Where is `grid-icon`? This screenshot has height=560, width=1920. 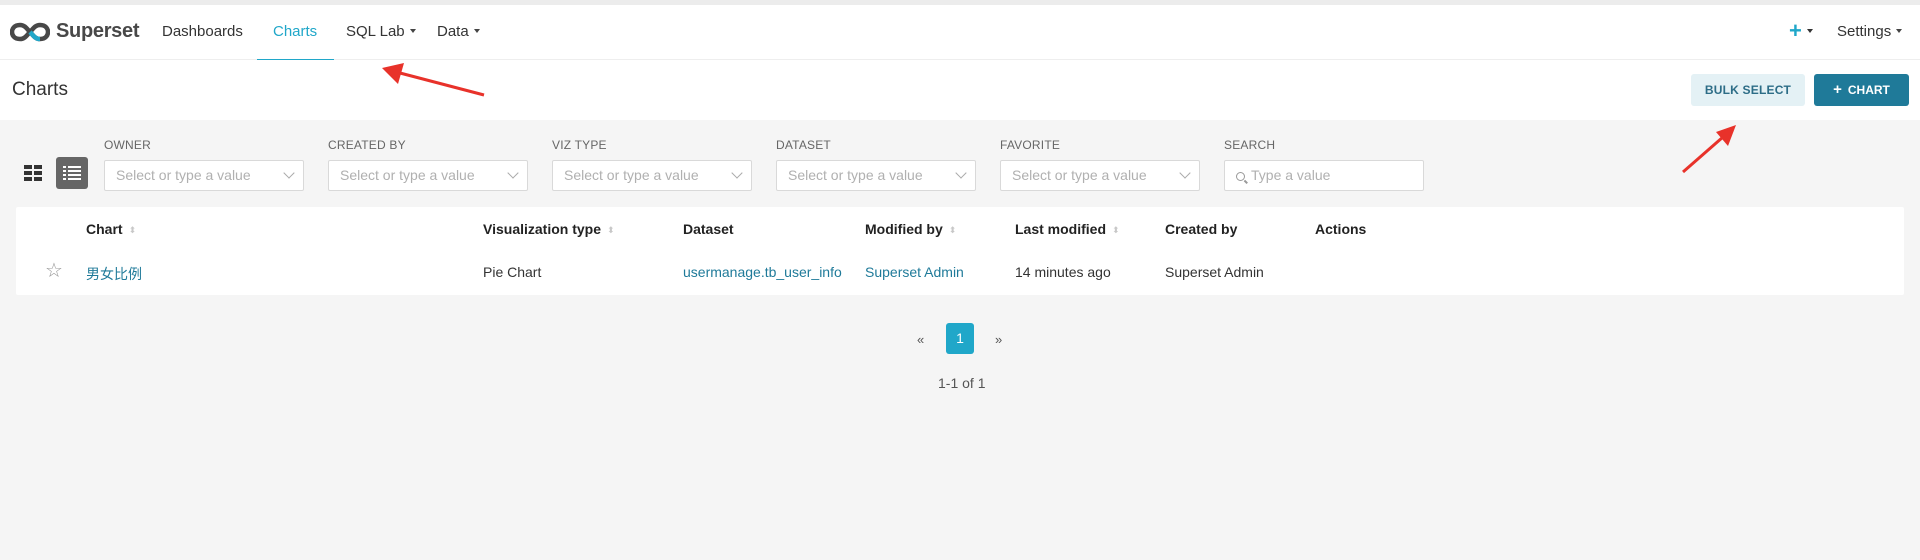
grid-icon is located at coordinates (33, 173).